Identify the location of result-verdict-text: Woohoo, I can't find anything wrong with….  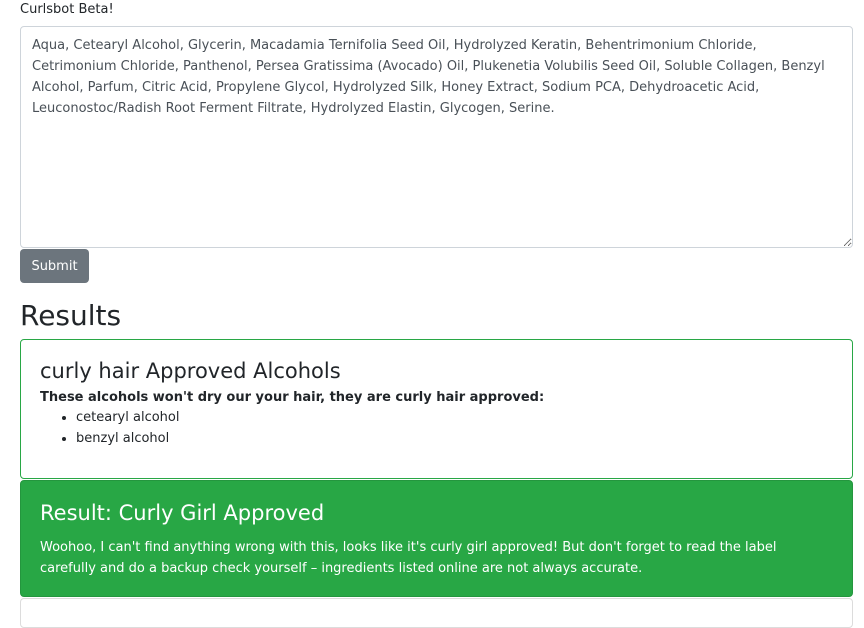
(408, 558).